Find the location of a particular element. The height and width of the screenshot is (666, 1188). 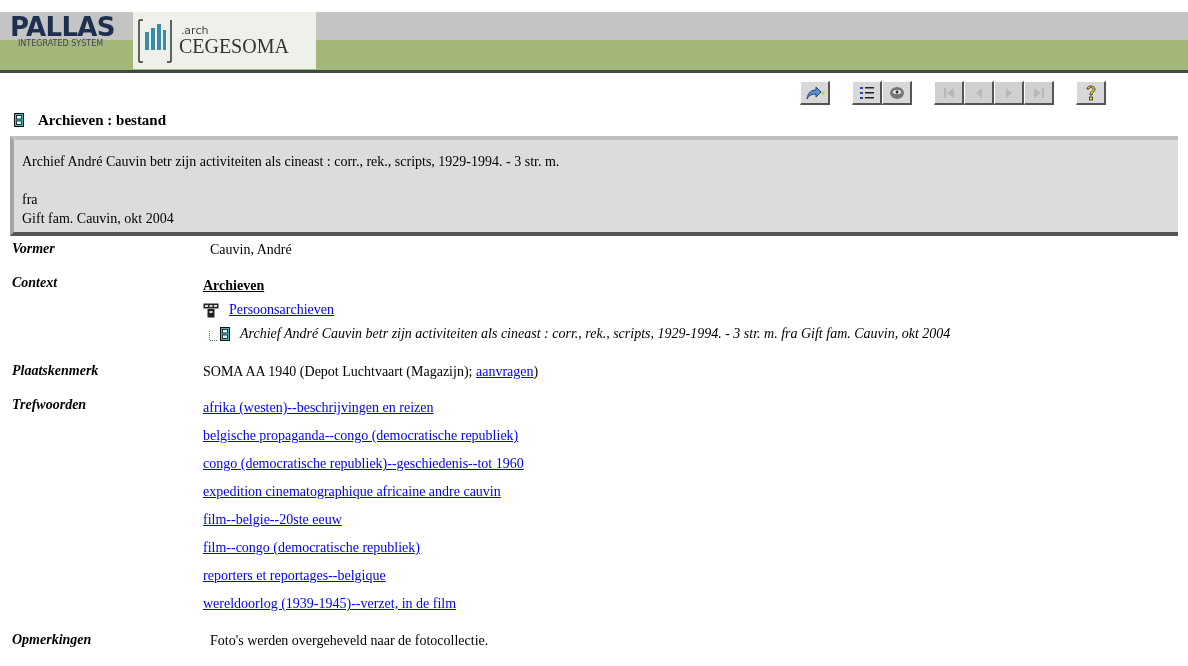

keyword-link: belgische propaganda--congo (democratische republiek) is located at coordinates (361, 435).